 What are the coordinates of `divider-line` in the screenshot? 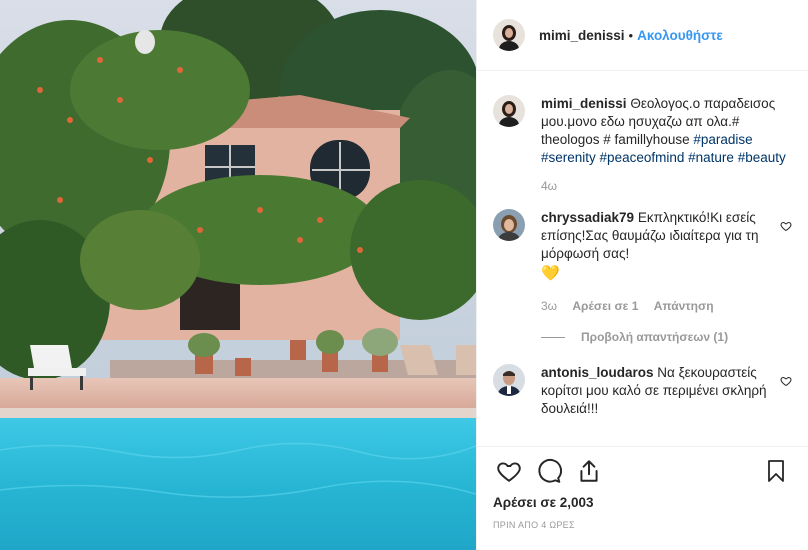 It's located at (553, 337).